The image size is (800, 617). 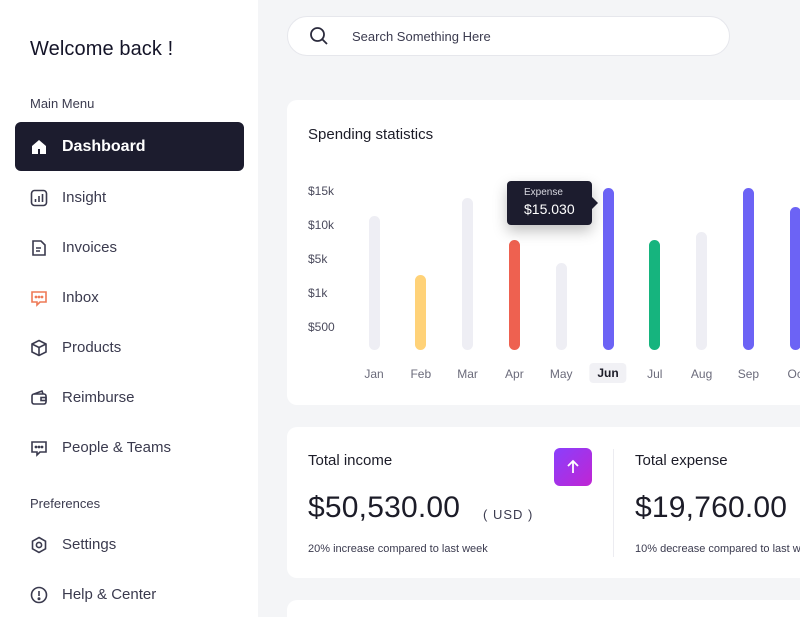 I want to click on people-chat-icon, so click(x=39, y=448).